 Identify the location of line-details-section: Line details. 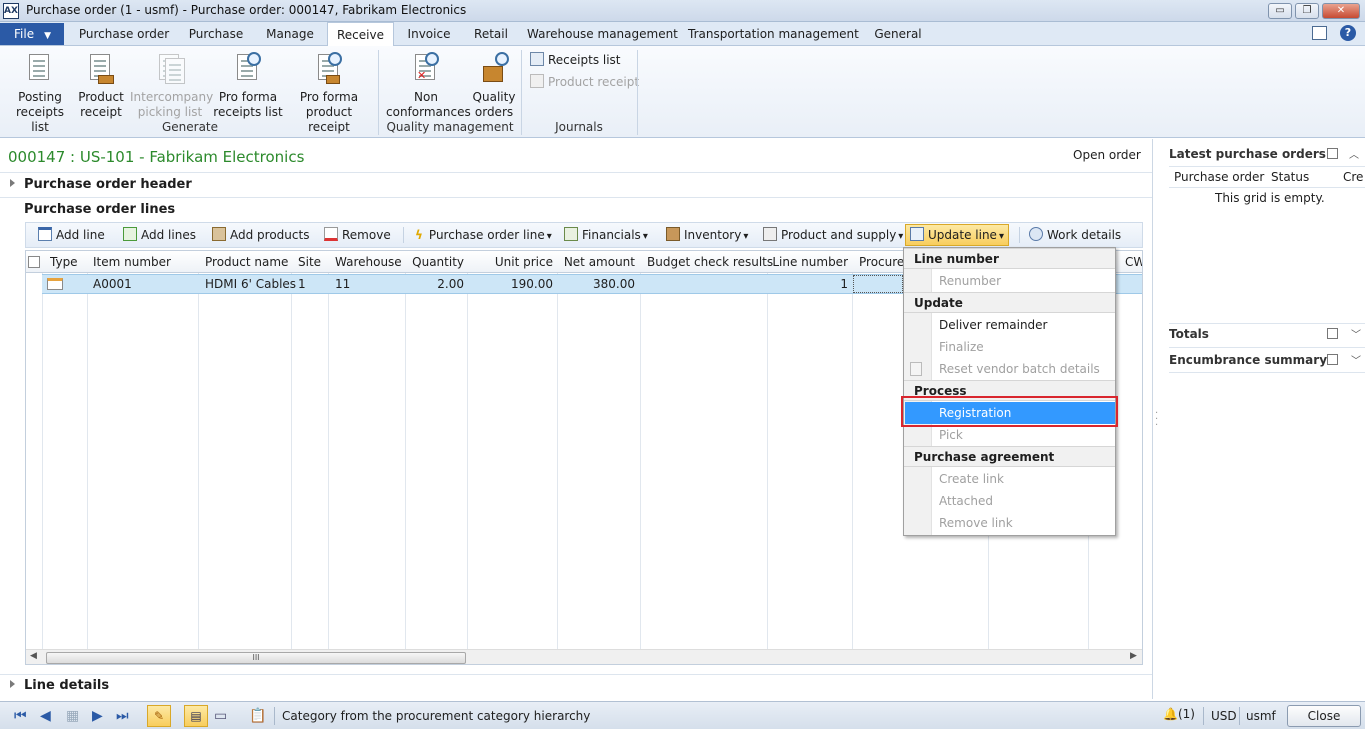
(59, 685).